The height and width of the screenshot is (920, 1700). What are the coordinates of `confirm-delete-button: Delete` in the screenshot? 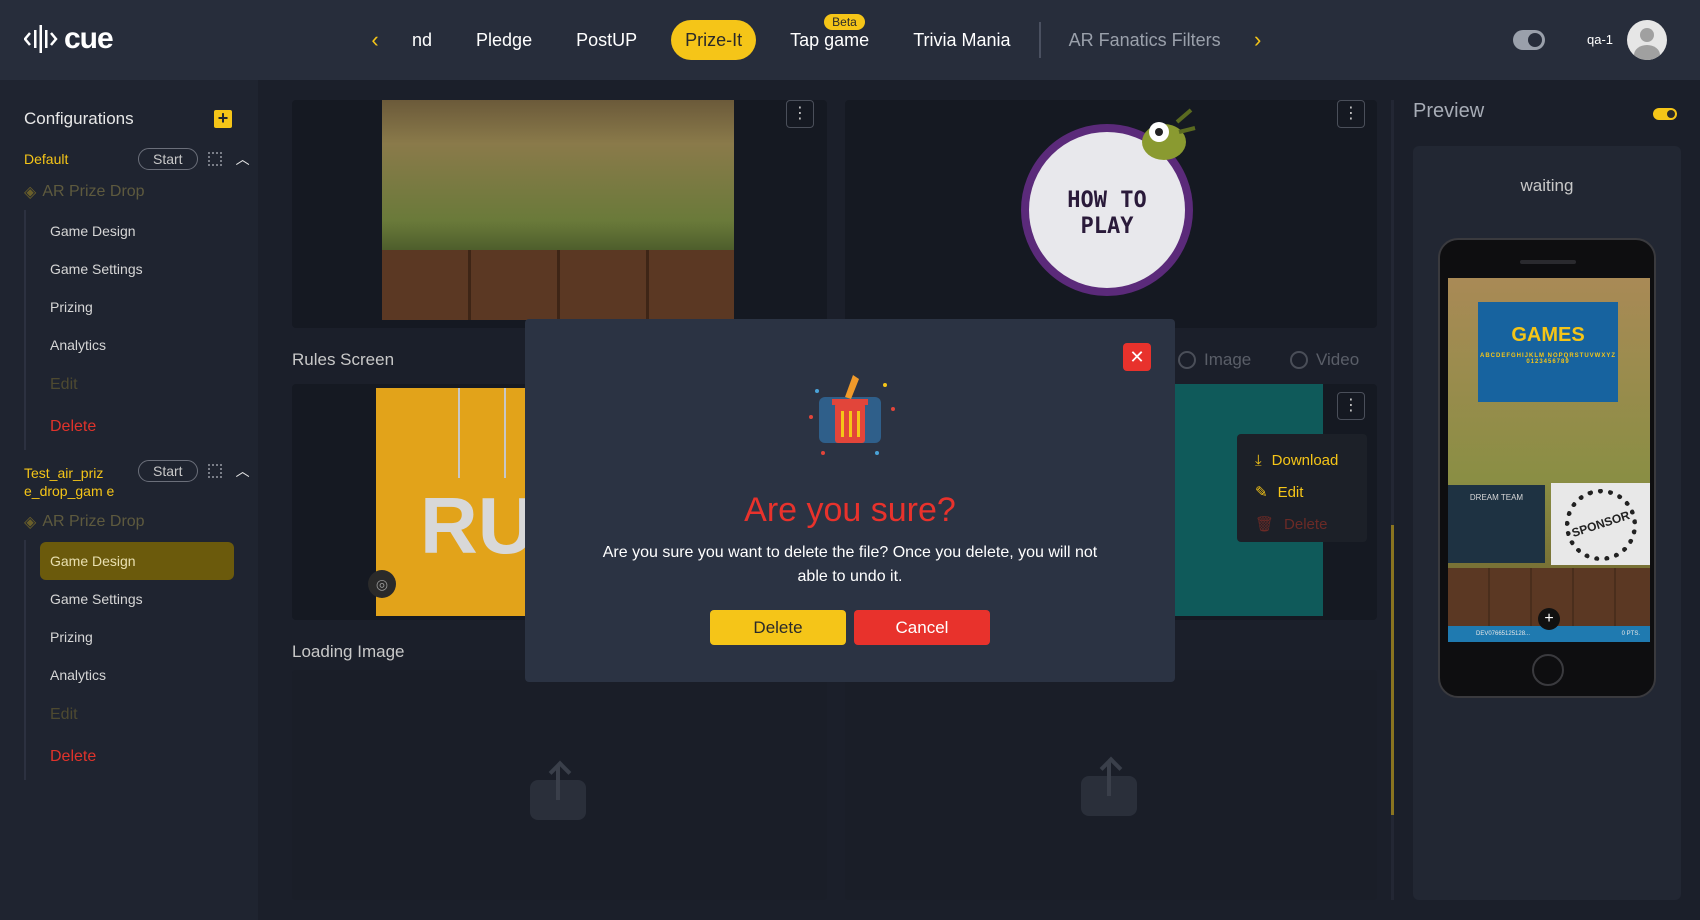 It's located at (778, 627).